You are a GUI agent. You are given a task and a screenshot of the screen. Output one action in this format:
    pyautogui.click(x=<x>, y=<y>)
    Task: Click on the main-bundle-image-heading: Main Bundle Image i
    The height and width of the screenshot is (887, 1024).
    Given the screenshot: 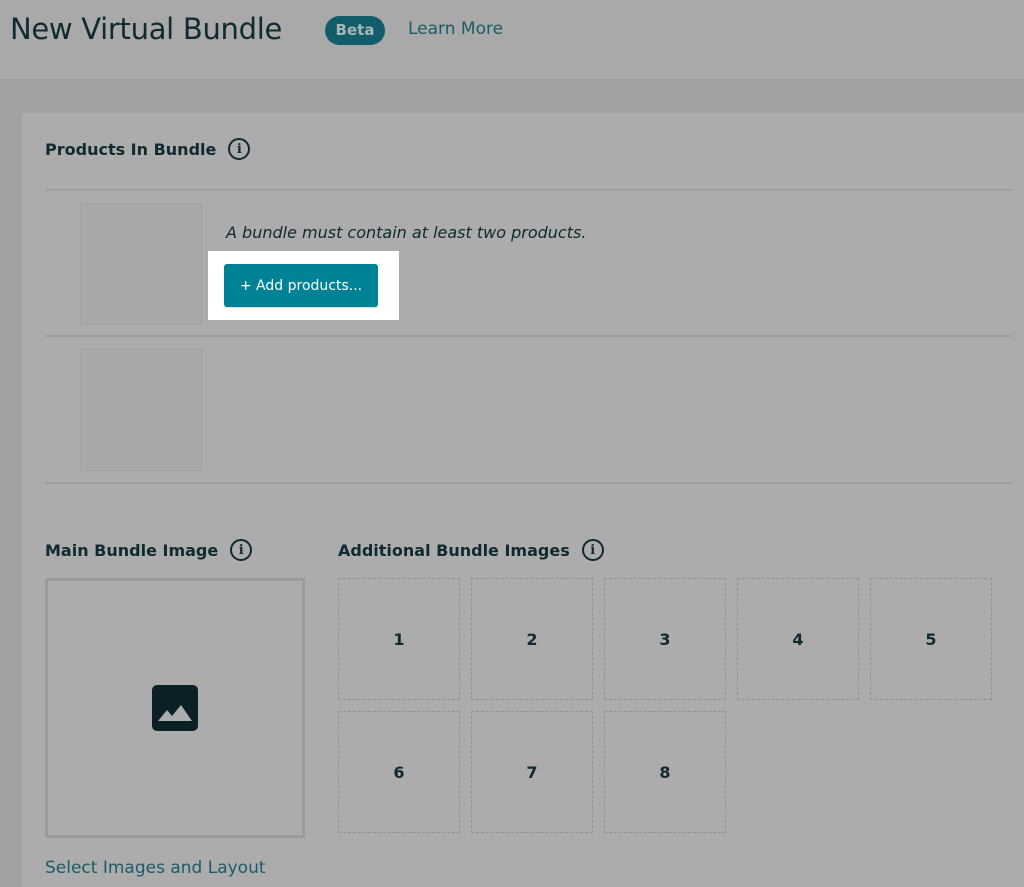 What is the action you would take?
    pyautogui.click(x=149, y=550)
    